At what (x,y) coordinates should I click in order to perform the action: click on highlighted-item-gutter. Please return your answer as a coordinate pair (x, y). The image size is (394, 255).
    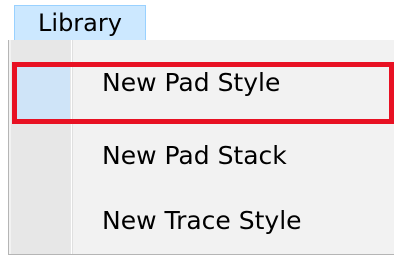
    Looking at the image, I should click on (43, 93).